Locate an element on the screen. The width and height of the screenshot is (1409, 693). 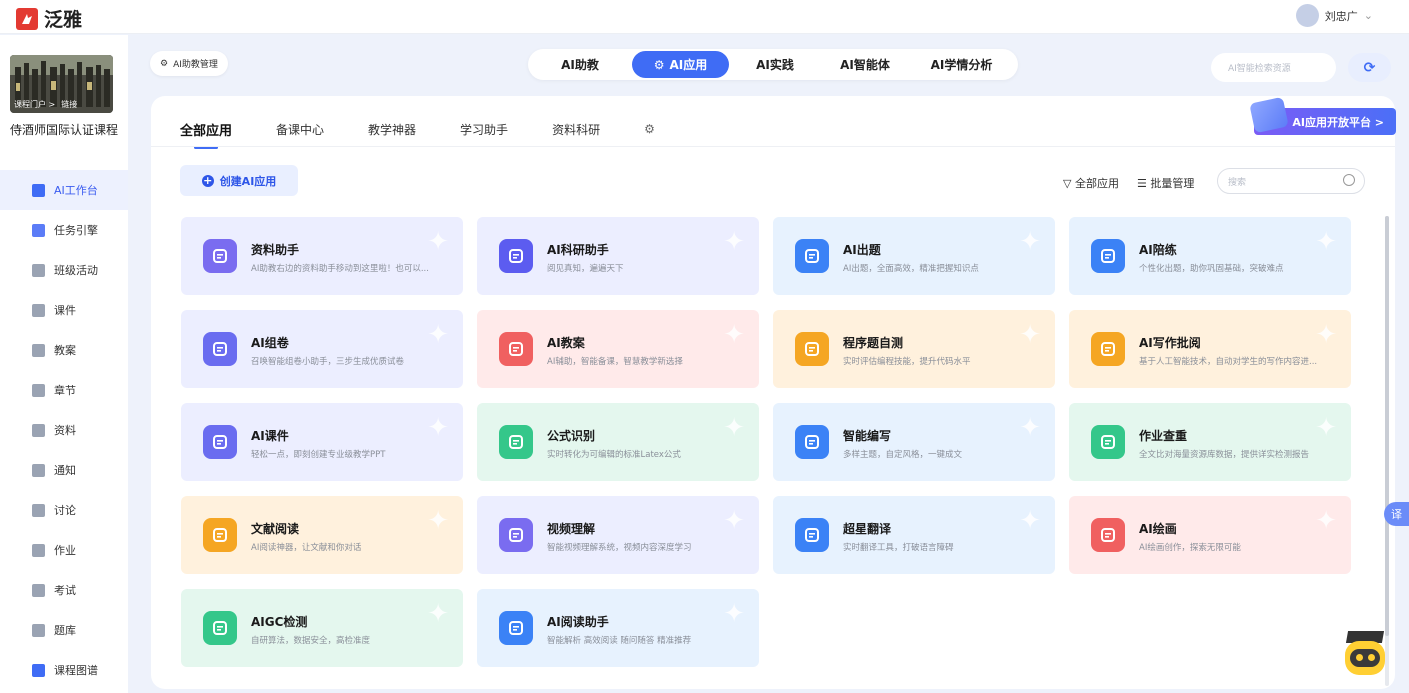
sidebar-item-2: 班级活动 is located at coordinates (64, 270).